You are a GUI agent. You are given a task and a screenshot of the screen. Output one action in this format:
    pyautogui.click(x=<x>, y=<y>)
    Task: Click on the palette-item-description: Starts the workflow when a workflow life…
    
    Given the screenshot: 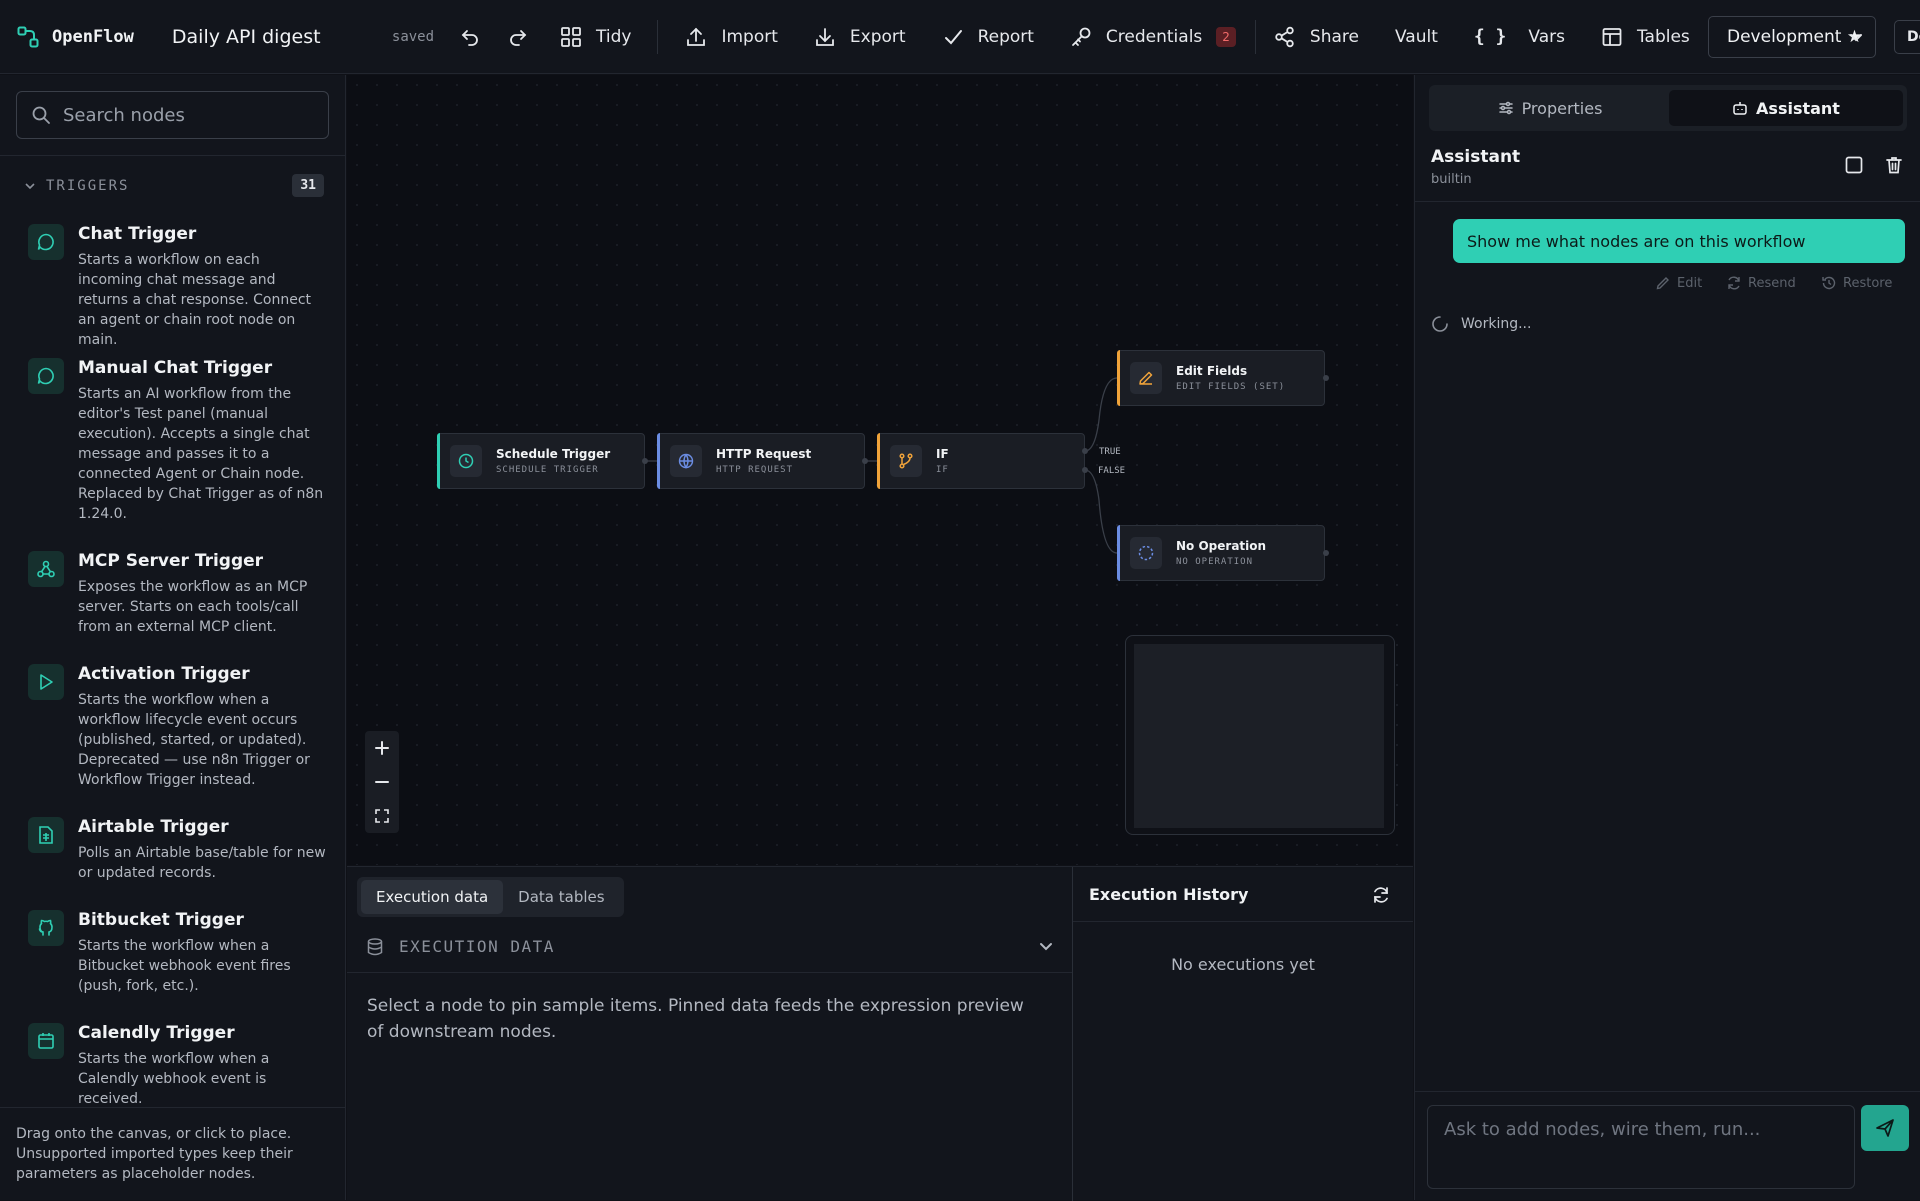 What is the action you would take?
    pyautogui.click(x=194, y=740)
    